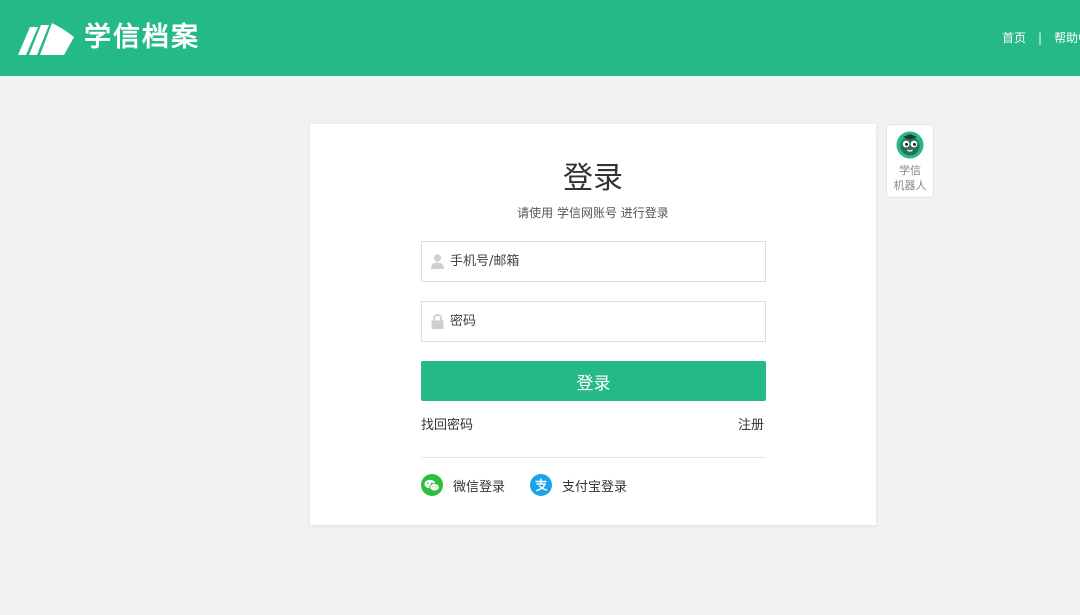  I want to click on user-icon, so click(437, 262).